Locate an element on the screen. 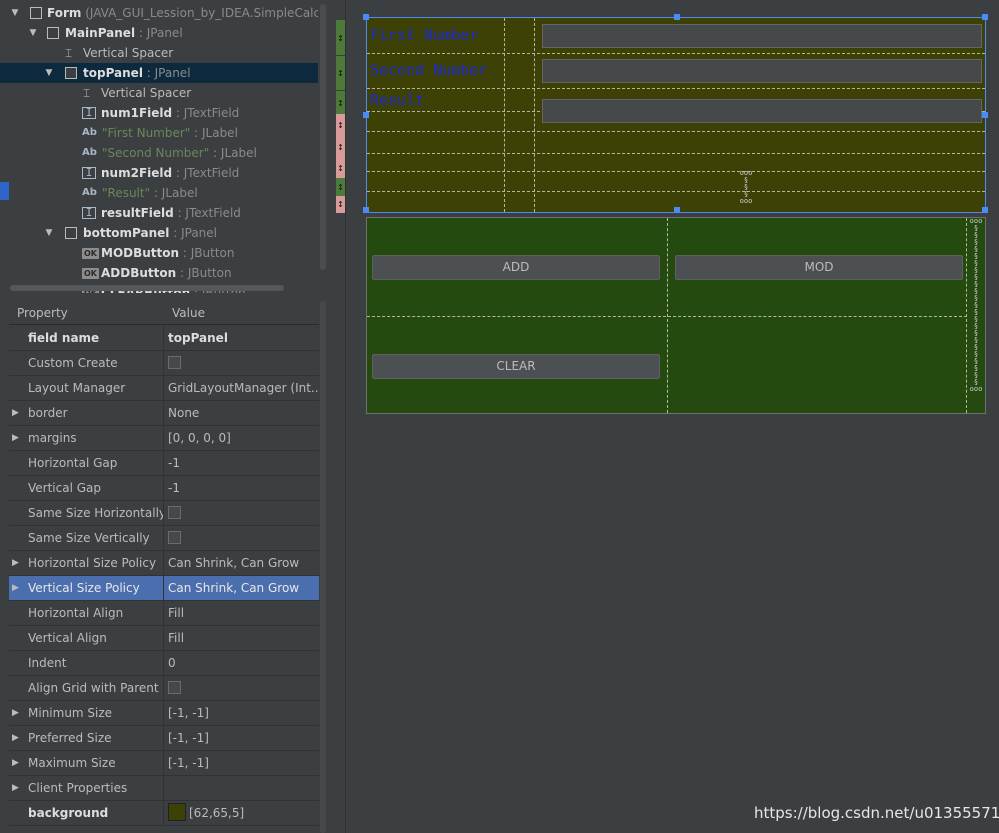 This screenshot has height=833, width=999. mod-button: MOD is located at coordinates (819, 267).